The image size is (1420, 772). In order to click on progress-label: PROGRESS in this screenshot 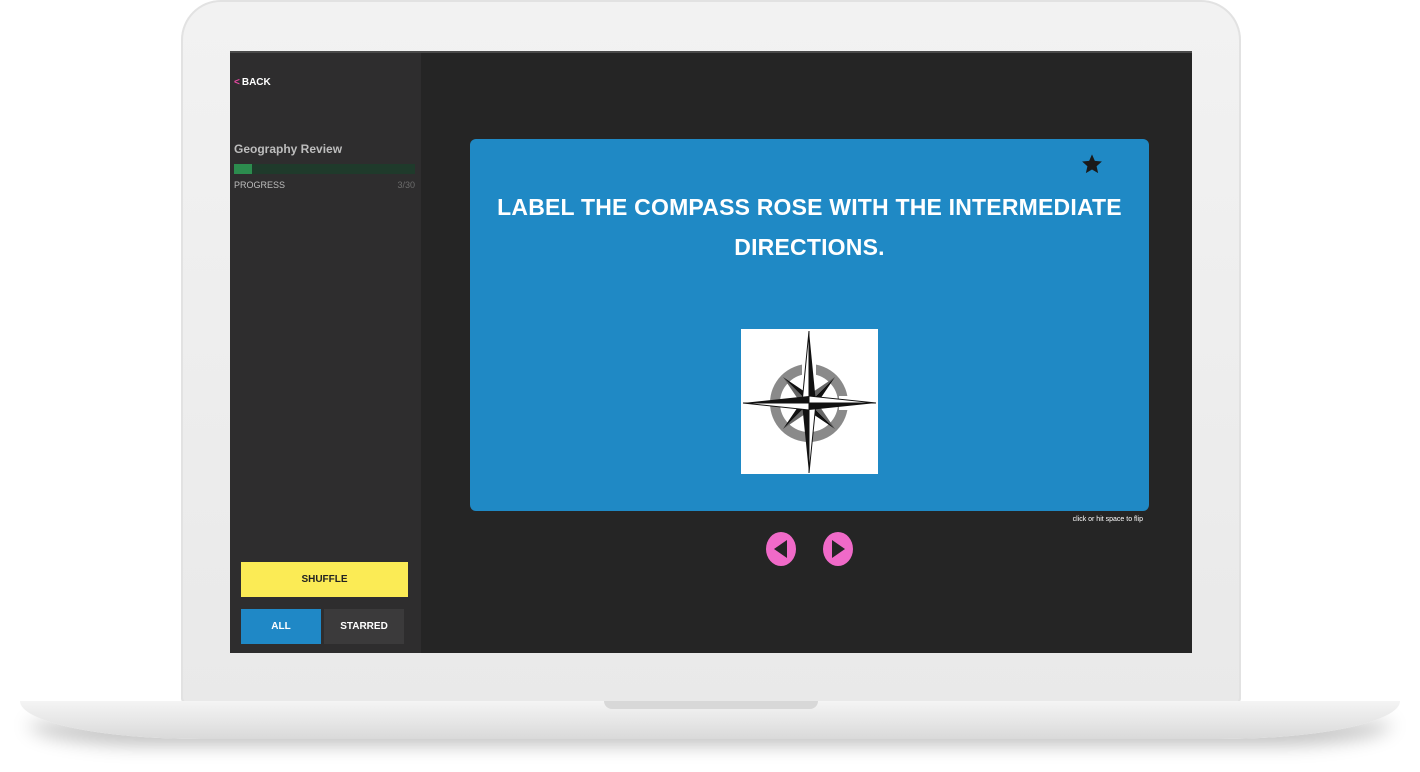, I will do `click(260, 185)`.